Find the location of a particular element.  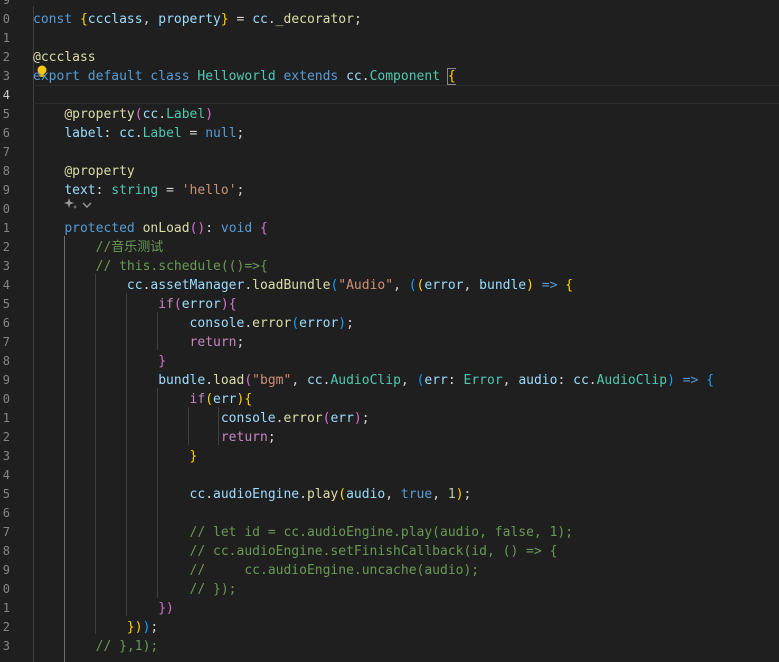

code-token: }) is located at coordinates (166, 608).